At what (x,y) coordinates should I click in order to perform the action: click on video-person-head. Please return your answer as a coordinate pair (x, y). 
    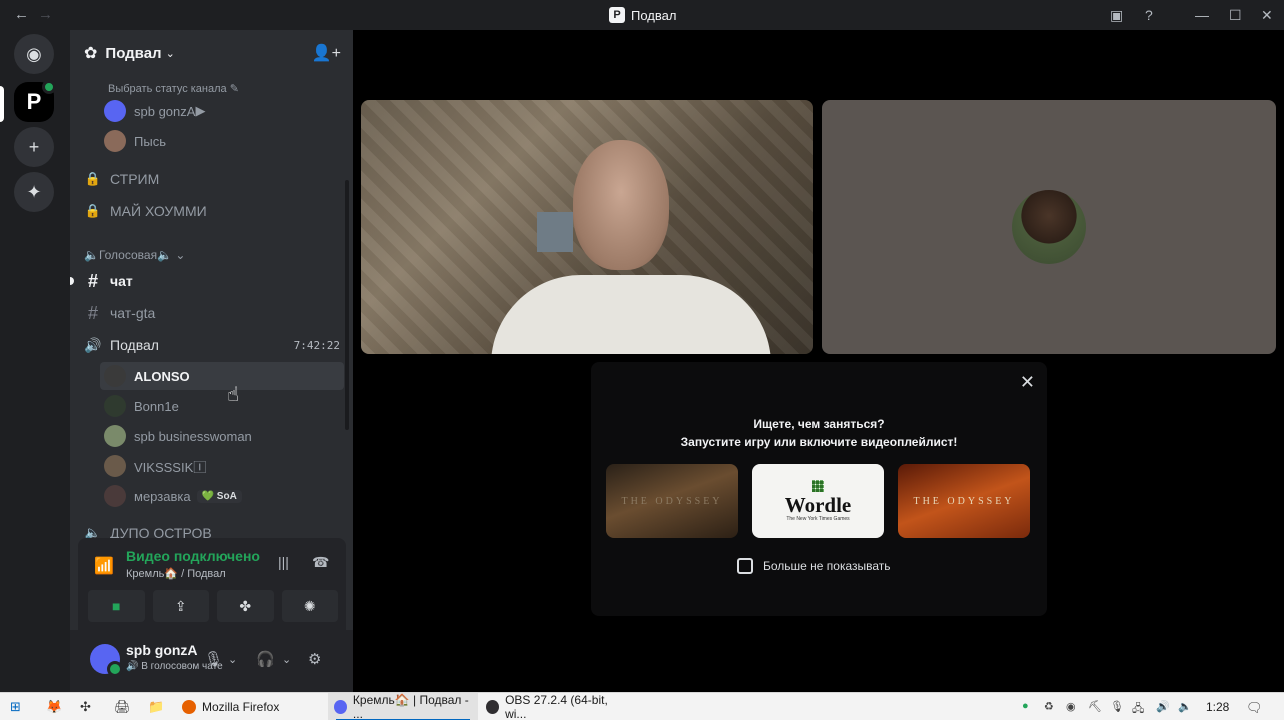
    Looking at the image, I should click on (621, 205).